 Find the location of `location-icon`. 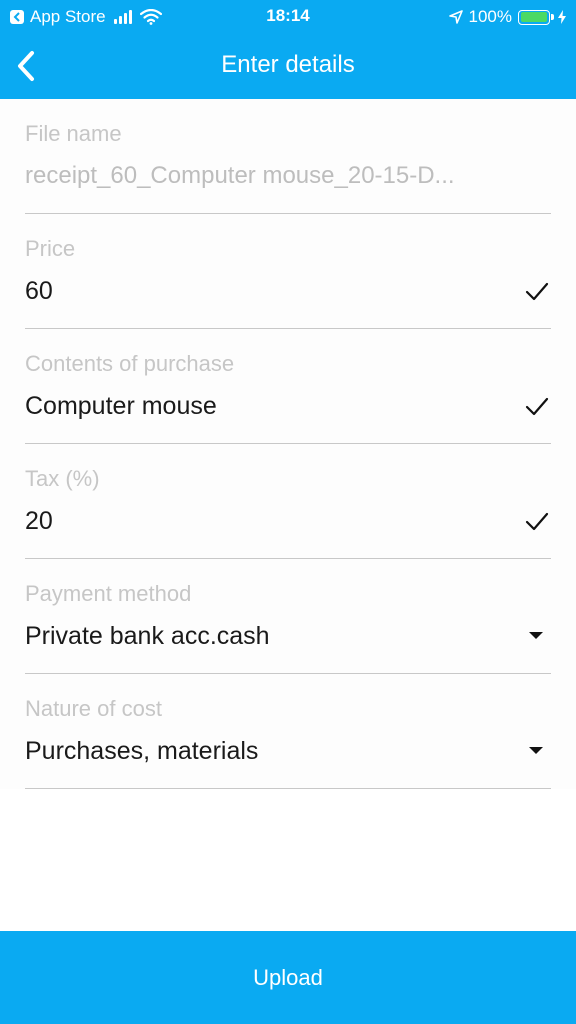

location-icon is located at coordinates (455, 17).